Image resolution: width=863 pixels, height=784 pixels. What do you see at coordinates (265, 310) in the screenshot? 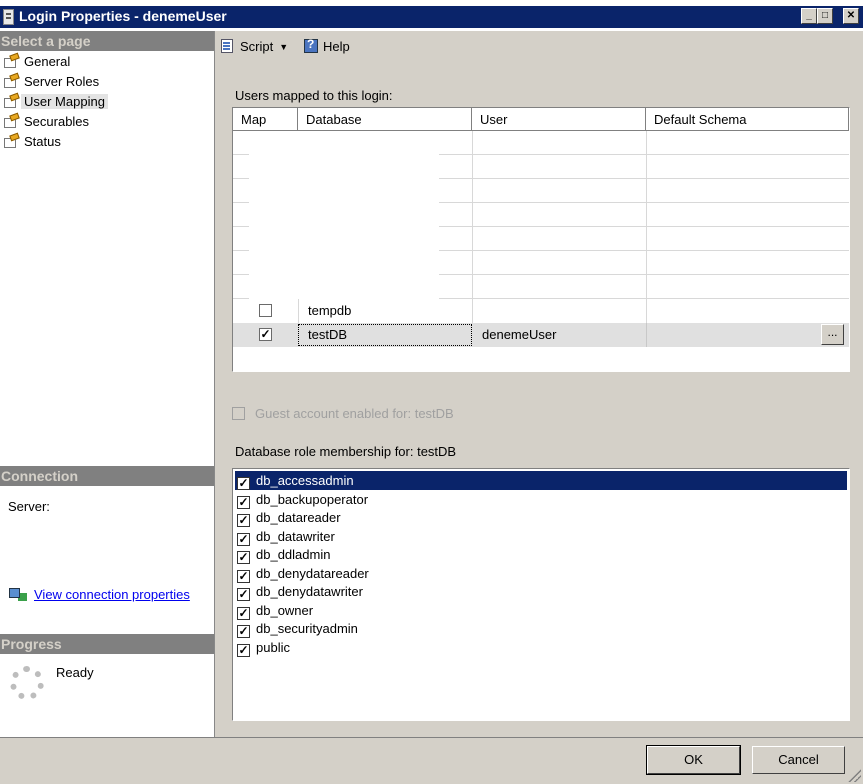
I see `map-checkbox-tempdb` at bounding box center [265, 310].